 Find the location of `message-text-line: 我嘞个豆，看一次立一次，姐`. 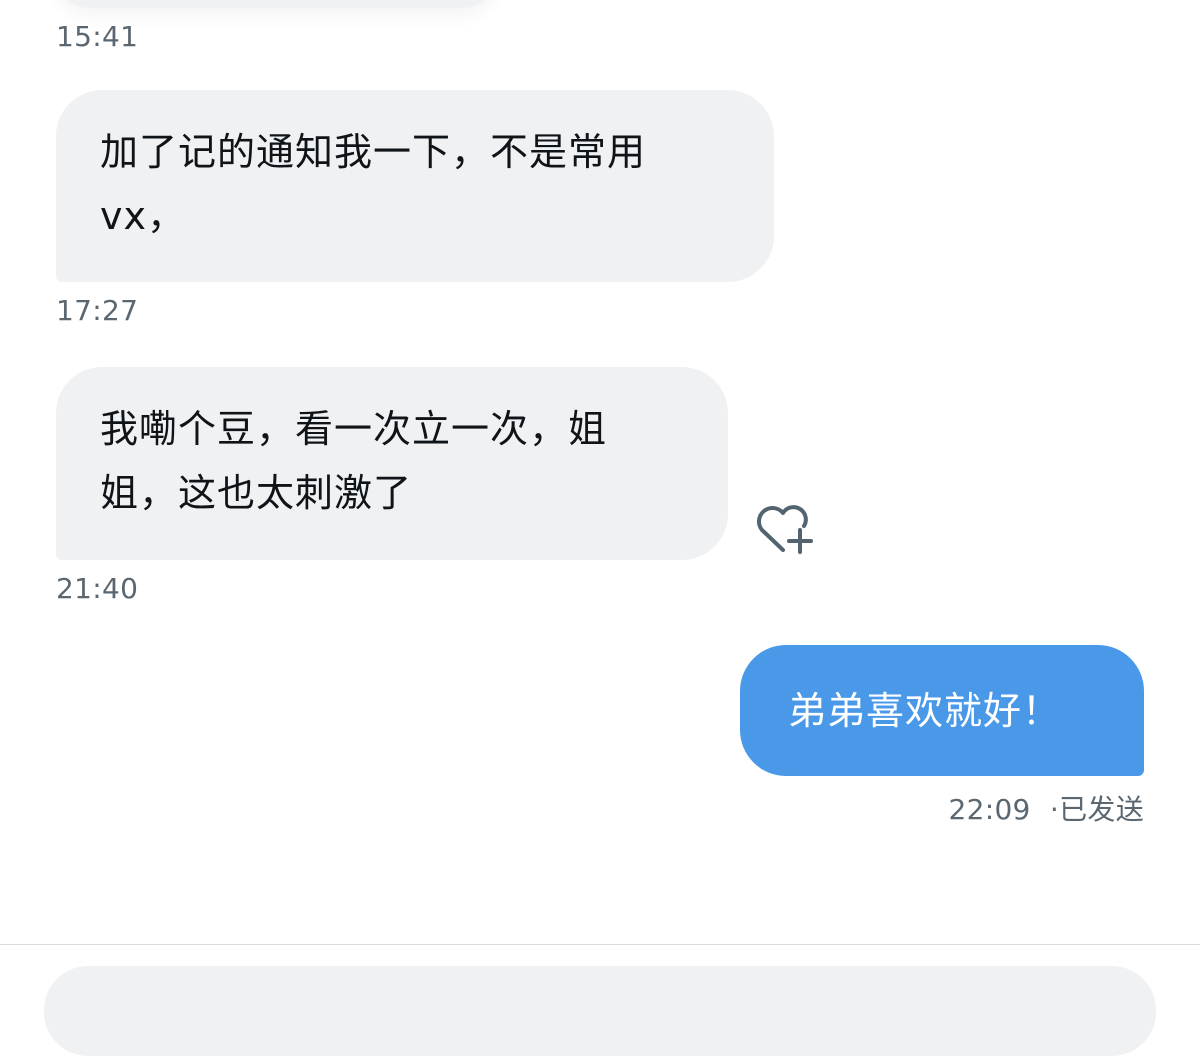

message-text-line: 我嘞个豆，看一次立一次，姐 is located at coordinates (354, 429).